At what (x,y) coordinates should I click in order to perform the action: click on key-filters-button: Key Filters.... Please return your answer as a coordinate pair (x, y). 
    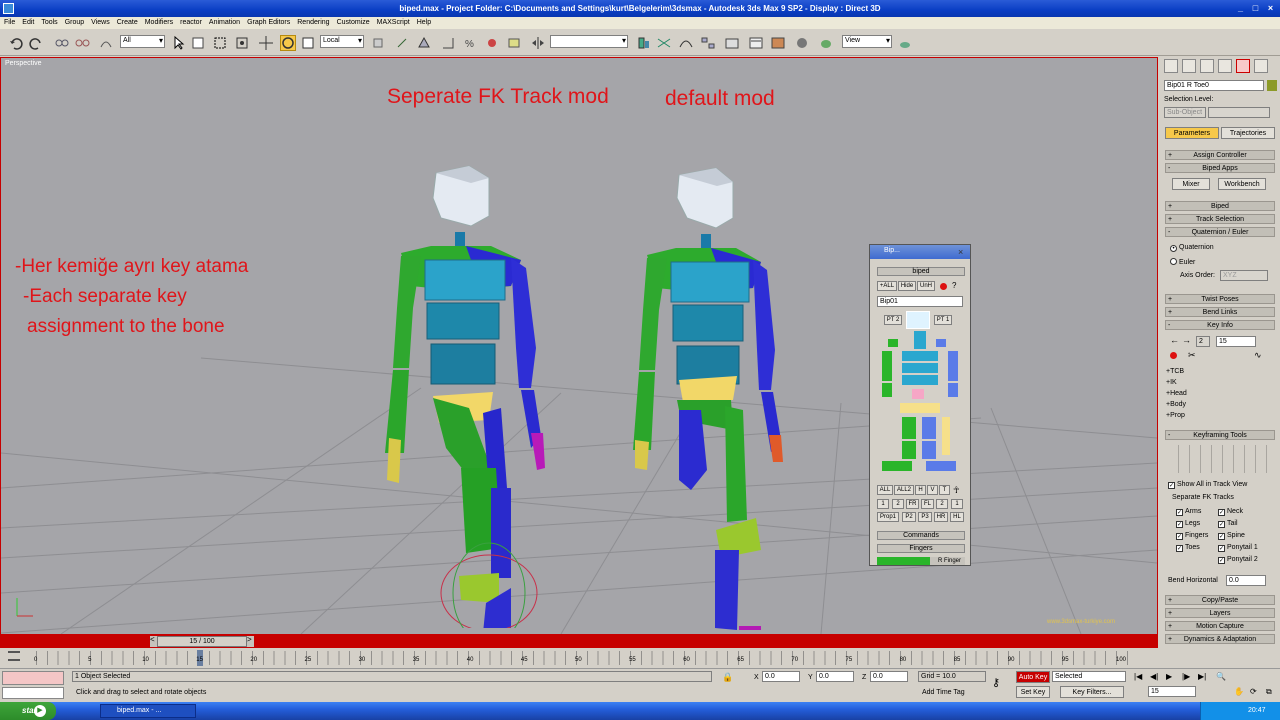
    Looking at the image, I should click on (1092, 692).